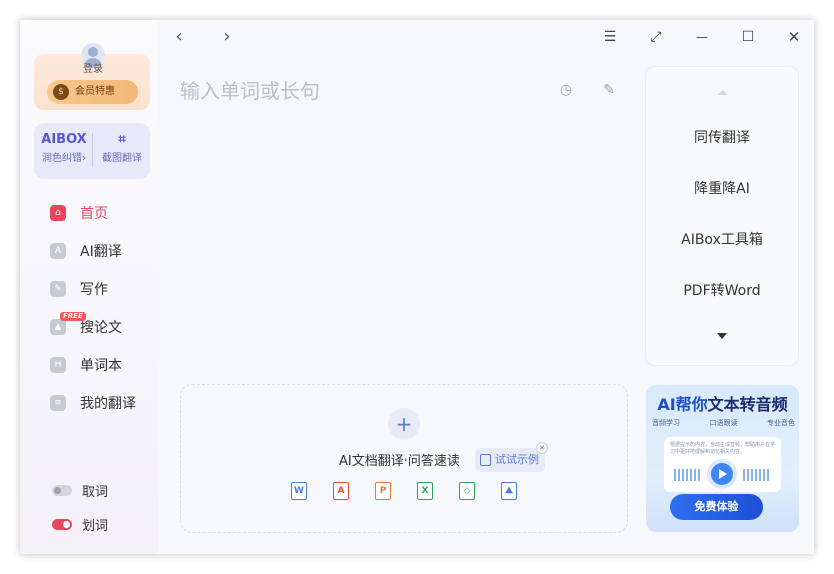  Describe the element at coordinates (93, 52) in the screenshot. I see `avatar-head` at that location.